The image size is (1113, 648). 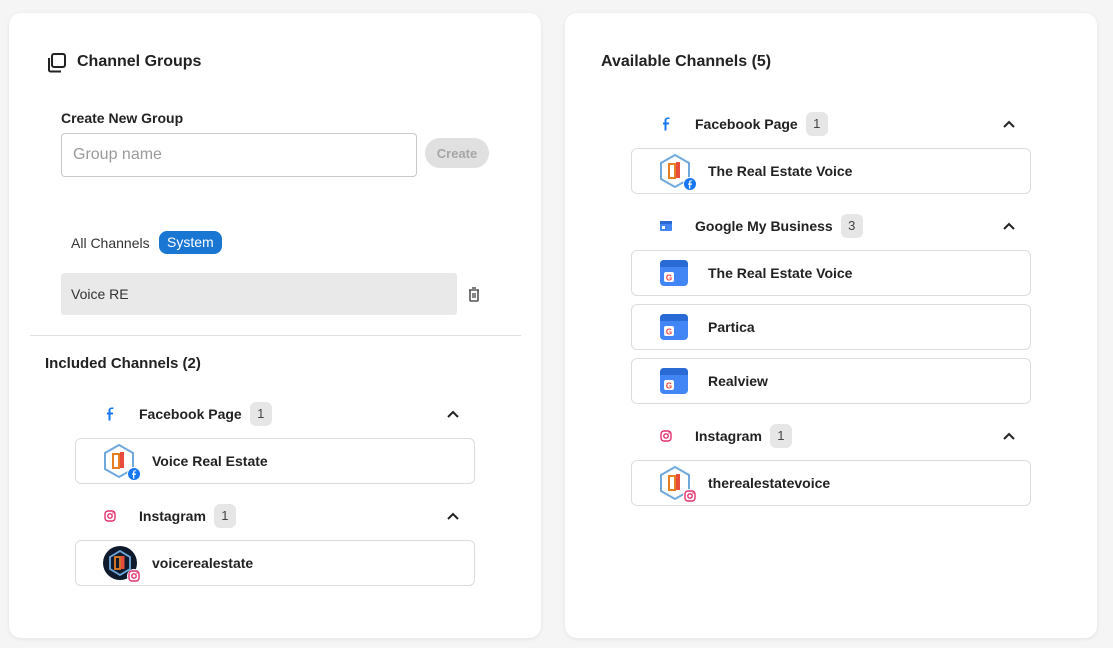 What do you see at coordinates (851, 226) in the screenshot?
I see `count-badge: 3` at bounding box center [851, 226].